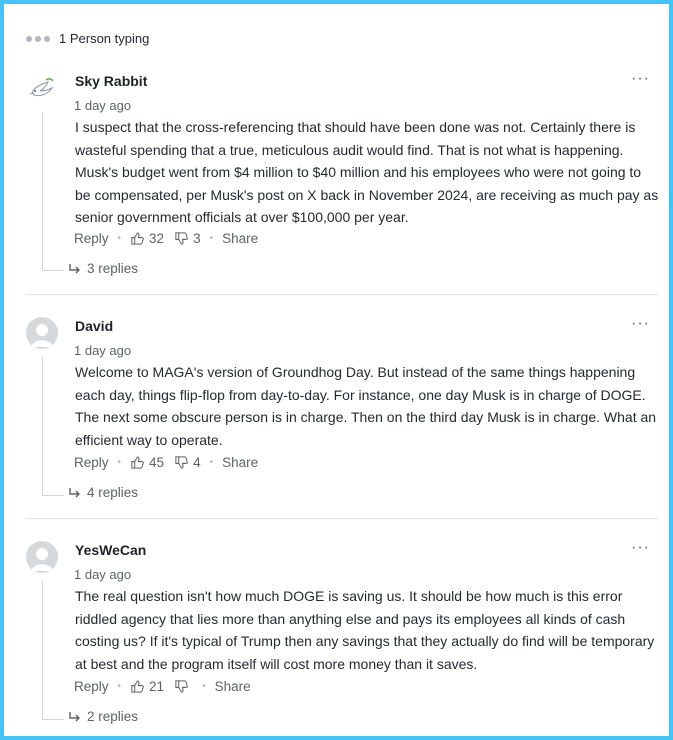  What do you see at coordinates (104, 38) in the screenshot?
I see `typing-text: 1 Person typing` at bounding box center [104, 38].